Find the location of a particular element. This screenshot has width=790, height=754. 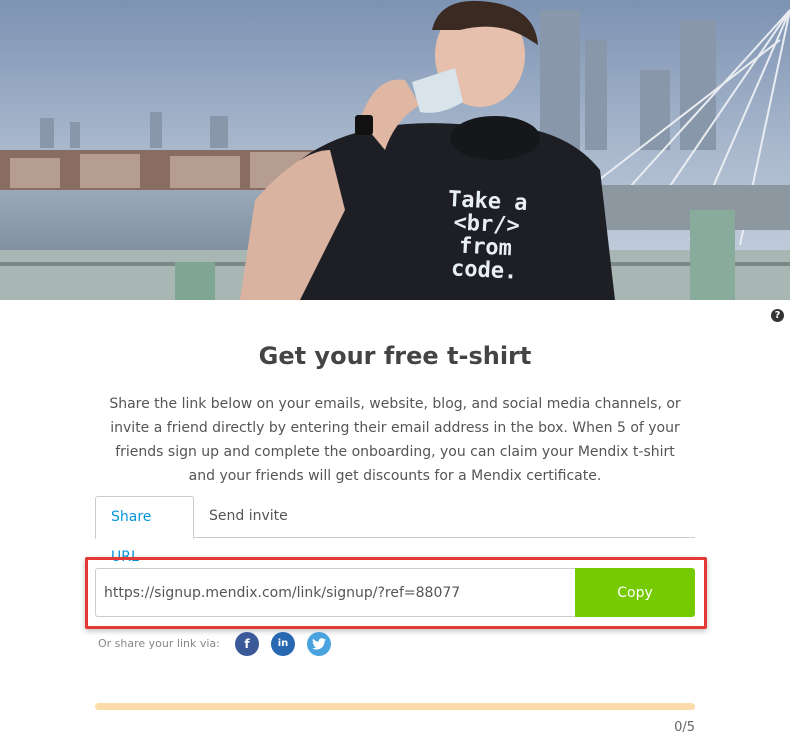

tab-share-url: Share URL is located at coordinates (144, 530).